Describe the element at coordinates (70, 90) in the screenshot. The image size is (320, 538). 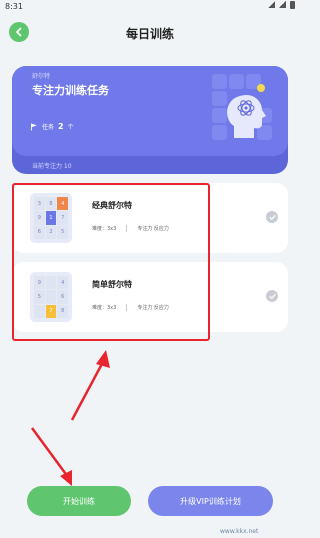
I see `task-title: 专注力训练任务` at that location.